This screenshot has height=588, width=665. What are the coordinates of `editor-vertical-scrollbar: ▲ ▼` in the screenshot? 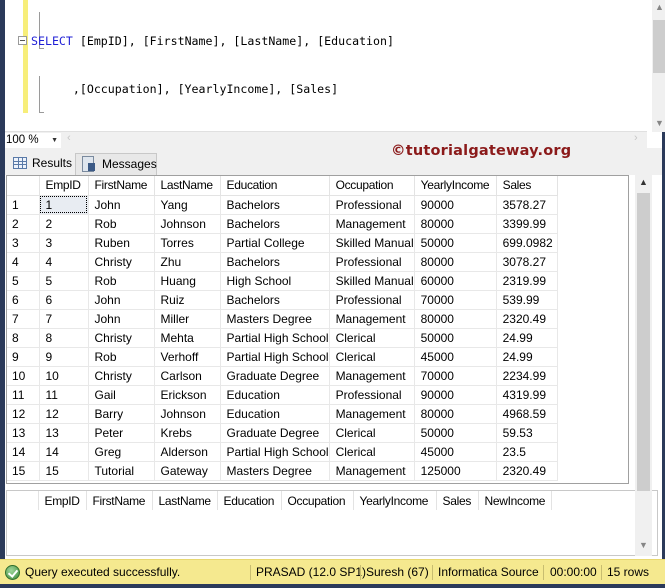 It's located at (658, 66).